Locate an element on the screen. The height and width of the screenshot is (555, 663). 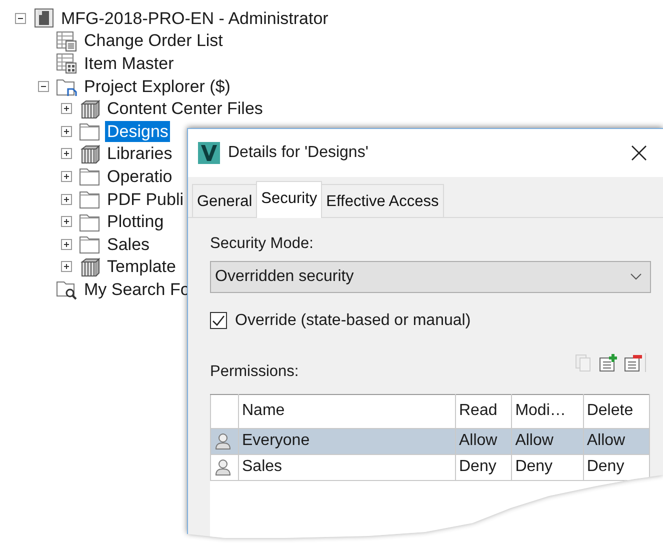
column-header: Read is located at coordinates (484, 411).